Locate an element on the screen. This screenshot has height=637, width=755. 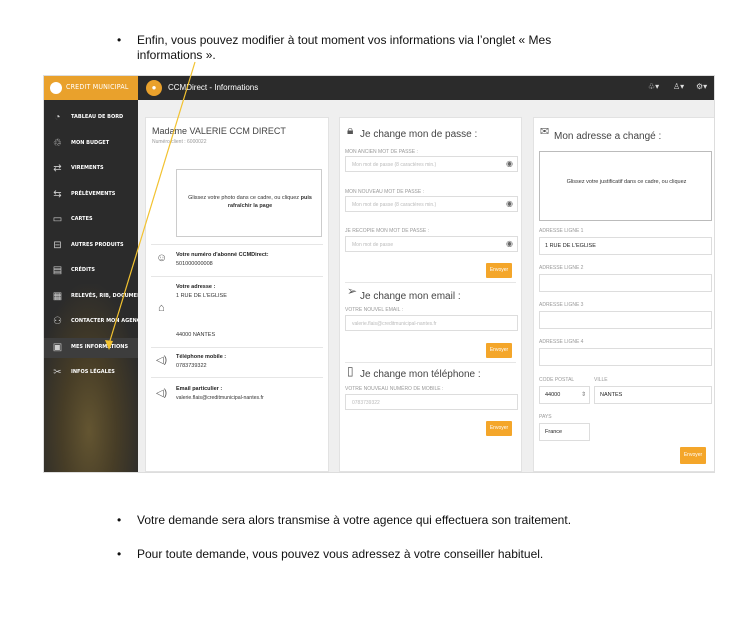
address-line2-input is located at coordinates (625, 283).